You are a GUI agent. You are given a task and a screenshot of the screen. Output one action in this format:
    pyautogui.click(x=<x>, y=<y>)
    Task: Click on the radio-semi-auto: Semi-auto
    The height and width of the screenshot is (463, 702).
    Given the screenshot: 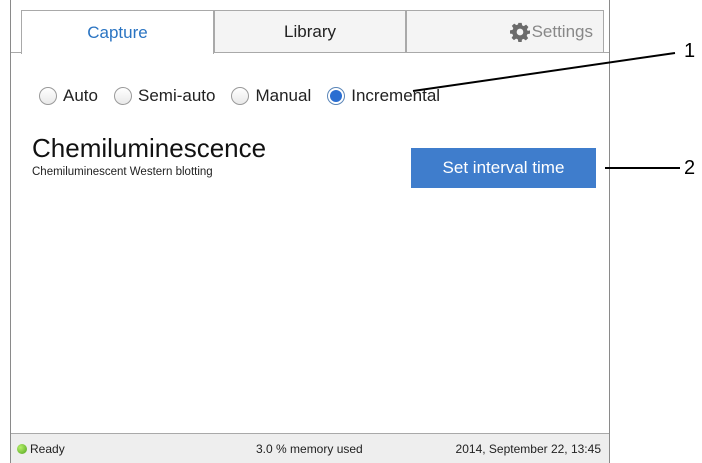 What is the action you would take?
    pyautogui.click(x=164, y=96)
    